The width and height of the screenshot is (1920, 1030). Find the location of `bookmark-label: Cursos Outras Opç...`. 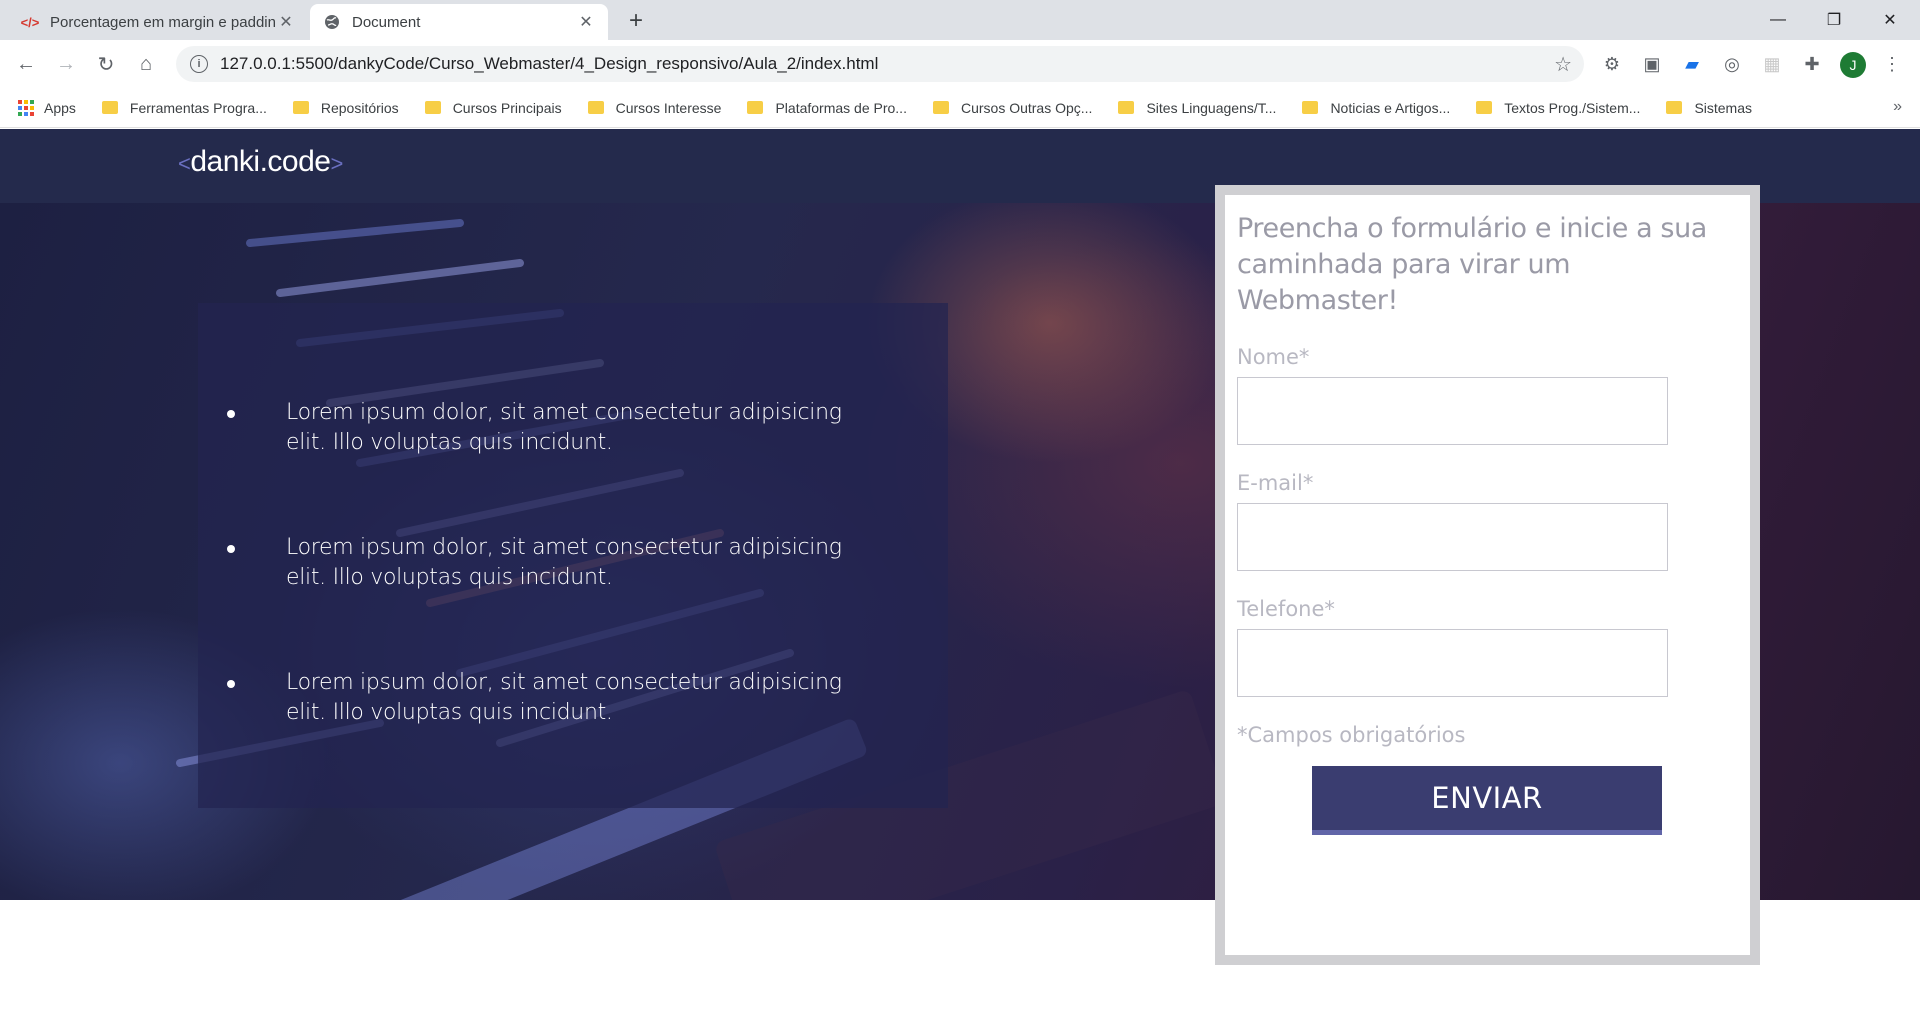

bookmark-label: Cursos Outras Opç... is located at coordinates (1026, 107).